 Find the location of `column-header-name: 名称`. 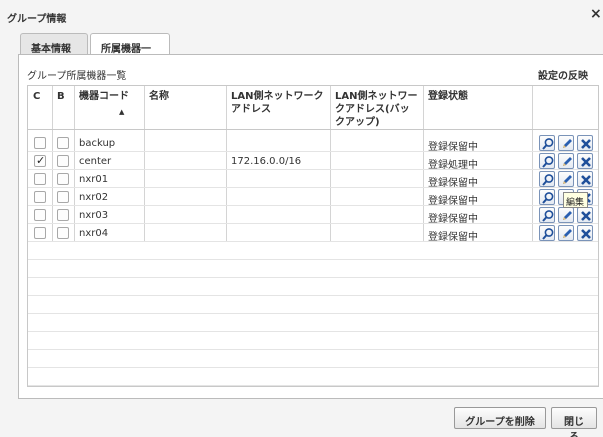

column-header-name: 名称 is located at coordinates (185, 107).